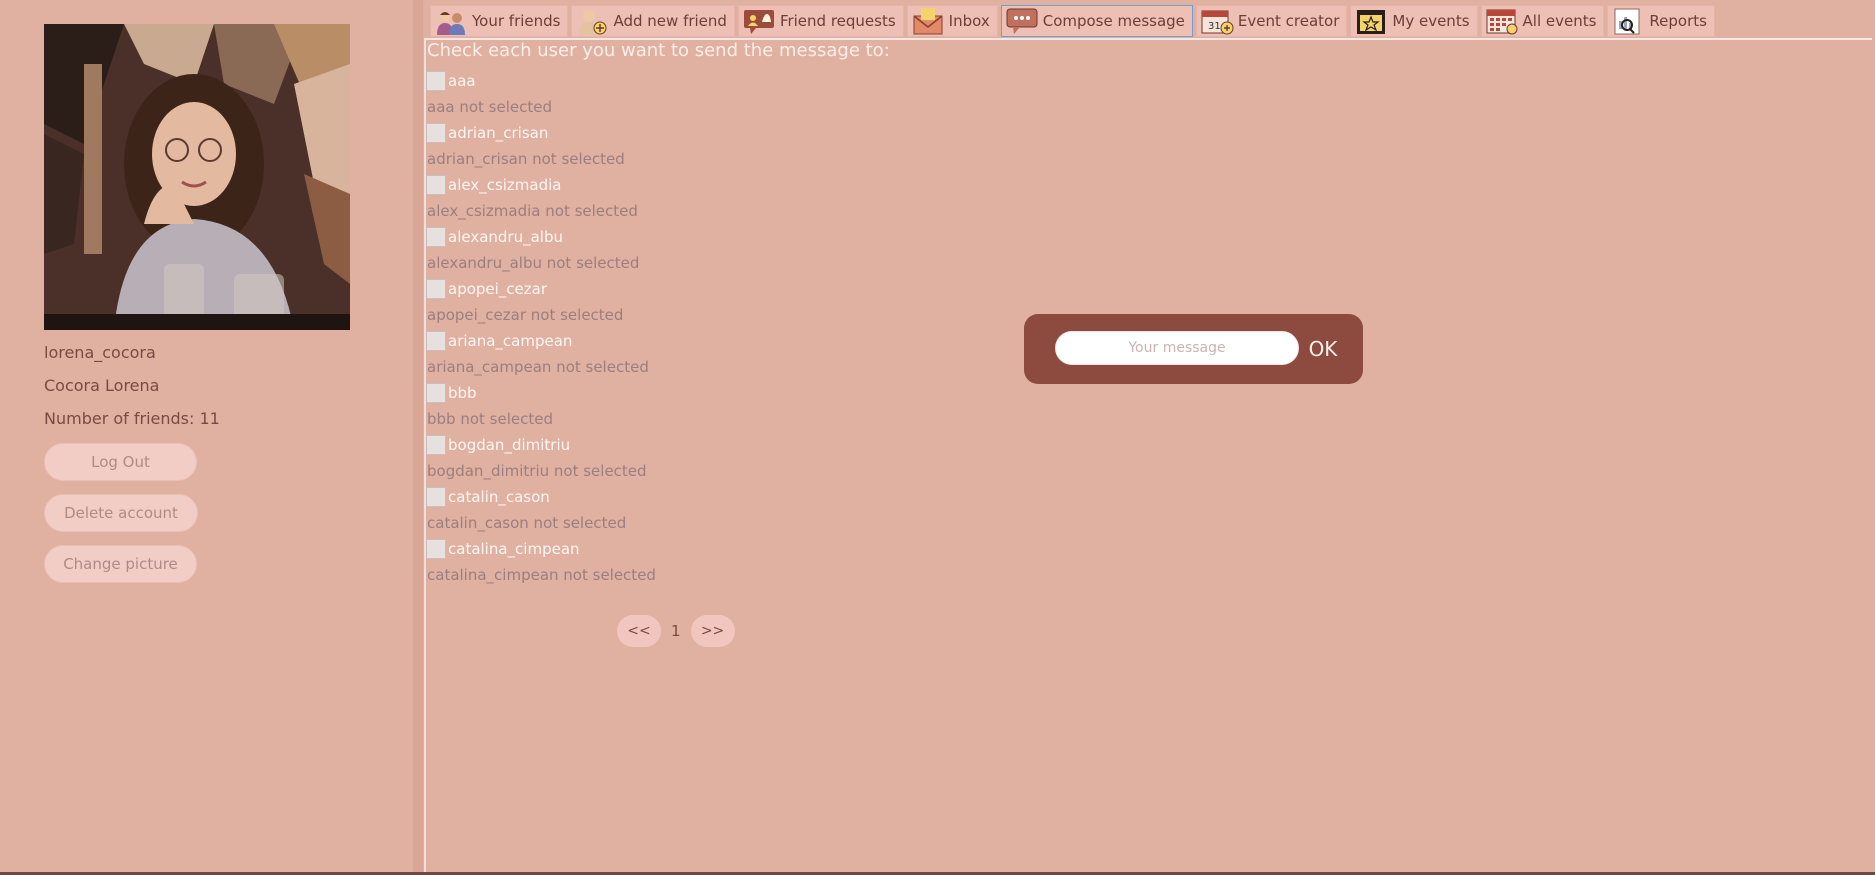  Describe the element at coordinates (498, 289) in the screenshot. I see `user-name: apopei_cezar` at that location.